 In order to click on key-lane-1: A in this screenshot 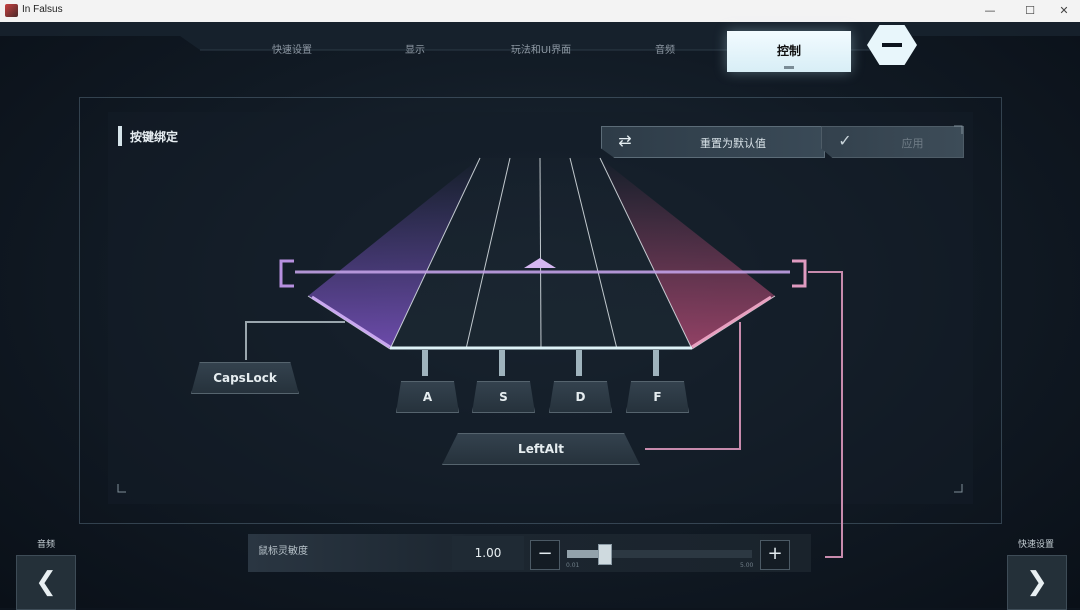, I will do `click(427, 397)`.